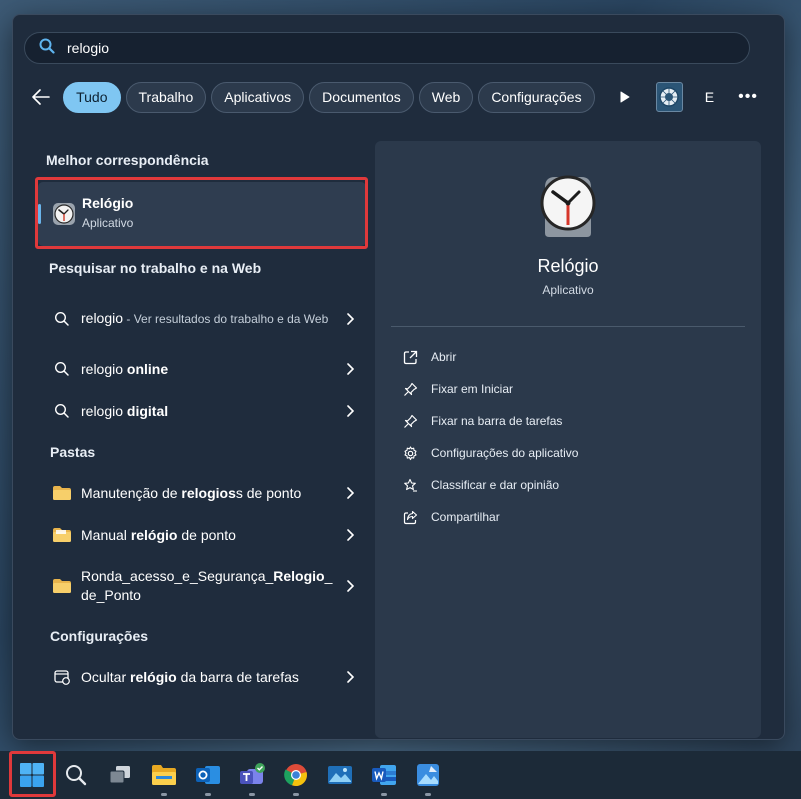 The height and width of the screenshot is (799, 801). Describe the element at coordinates (202, 369) in the screenshot. I see `web-result-item: relogio online` at that location.